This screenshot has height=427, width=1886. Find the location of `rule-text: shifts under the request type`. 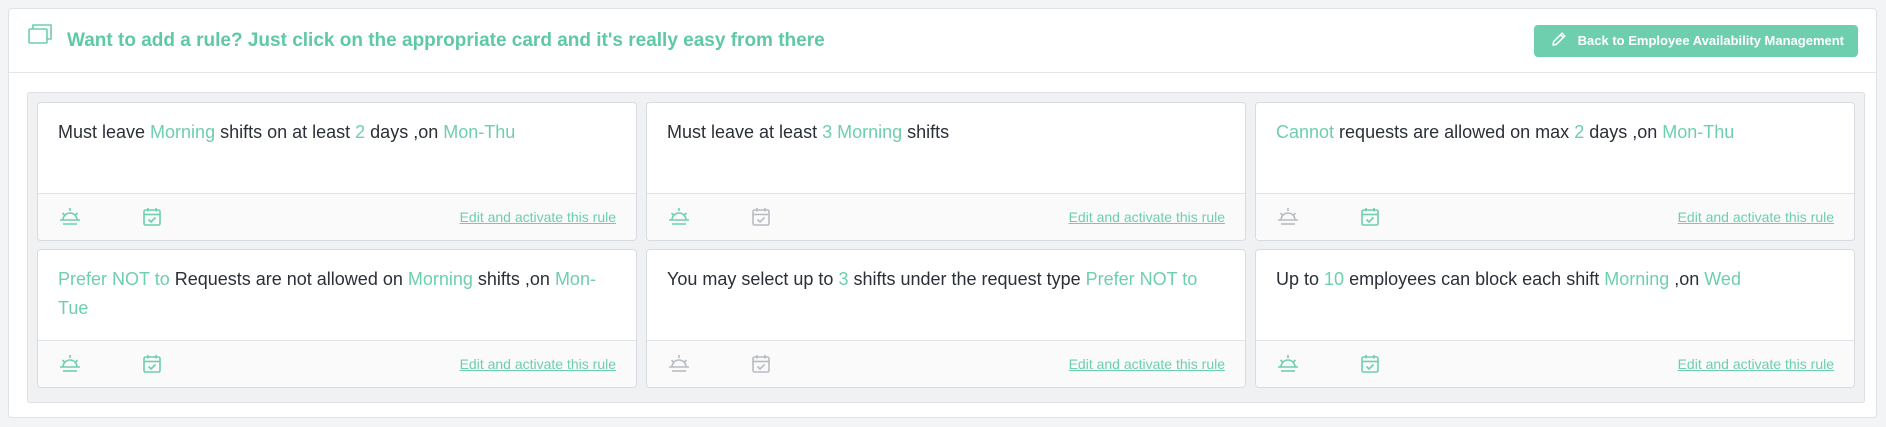

rule-text: shifts under the request type is located at coordinates (967, 279).